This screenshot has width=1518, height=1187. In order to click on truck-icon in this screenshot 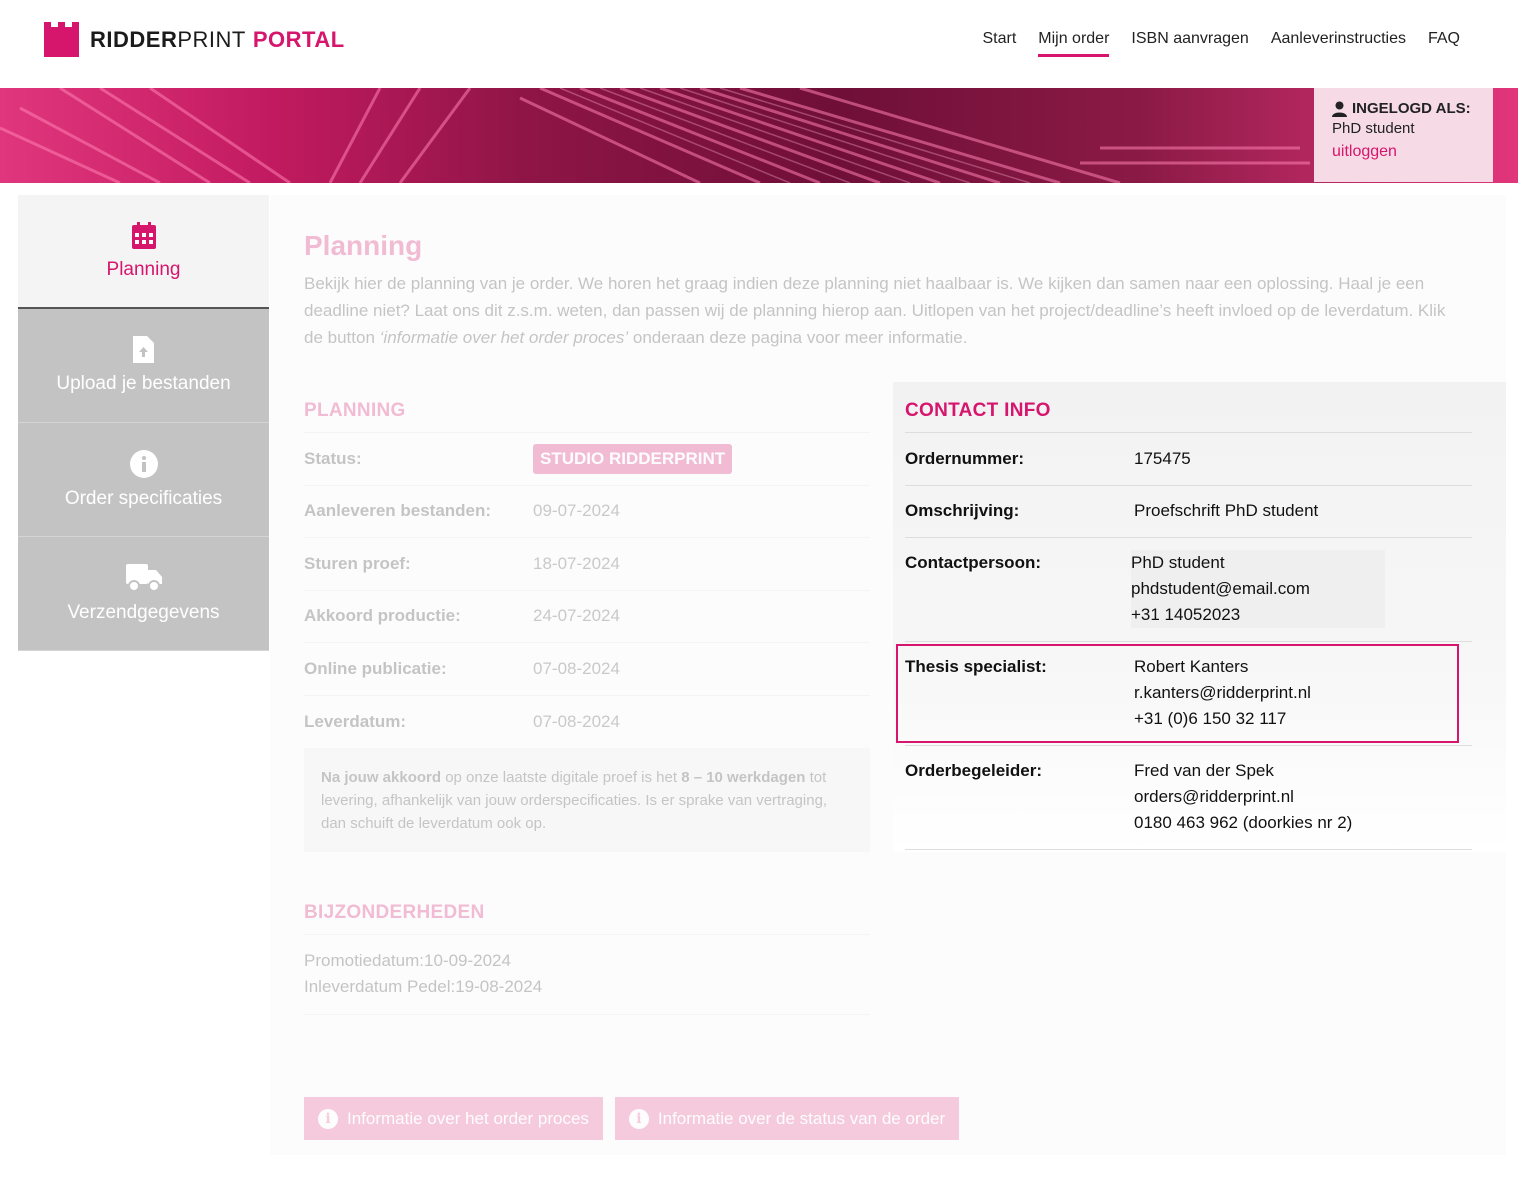, I will do `click(143, 577)`.